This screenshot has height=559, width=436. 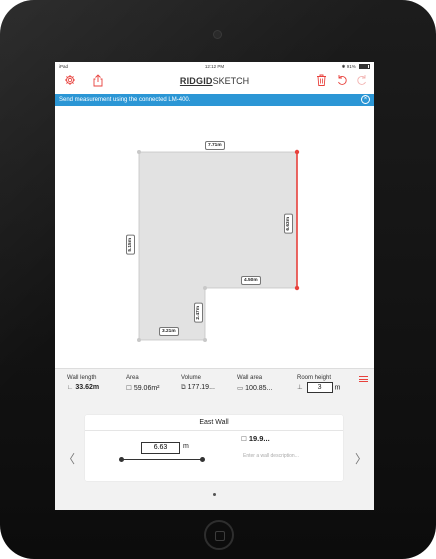 What do you see at coordinates (191, 378) in the screenshot?
I see `volume-label: Volume` at bounding box center [191, 378].